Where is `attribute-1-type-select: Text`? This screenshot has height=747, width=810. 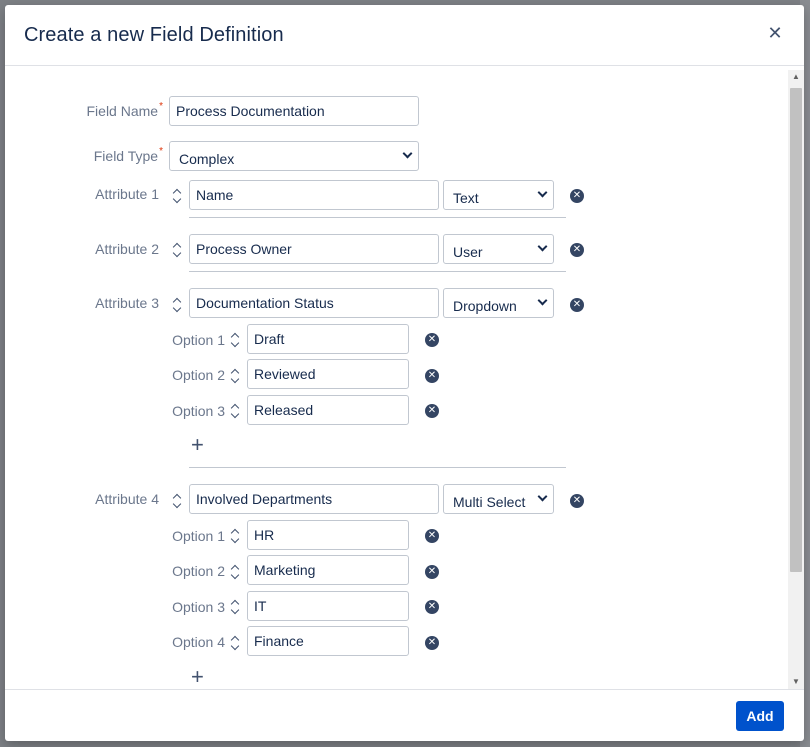 attribute-1-type-select: Text is located at coordinates (498, 195).